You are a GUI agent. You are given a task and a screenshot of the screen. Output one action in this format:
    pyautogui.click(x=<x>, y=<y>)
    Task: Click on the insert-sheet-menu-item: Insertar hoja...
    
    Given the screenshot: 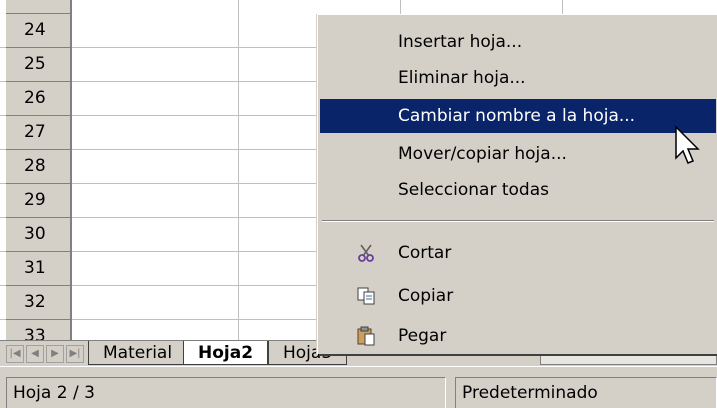 What is the action you would take?
    pyautogui.click(x=518, y=42)
    